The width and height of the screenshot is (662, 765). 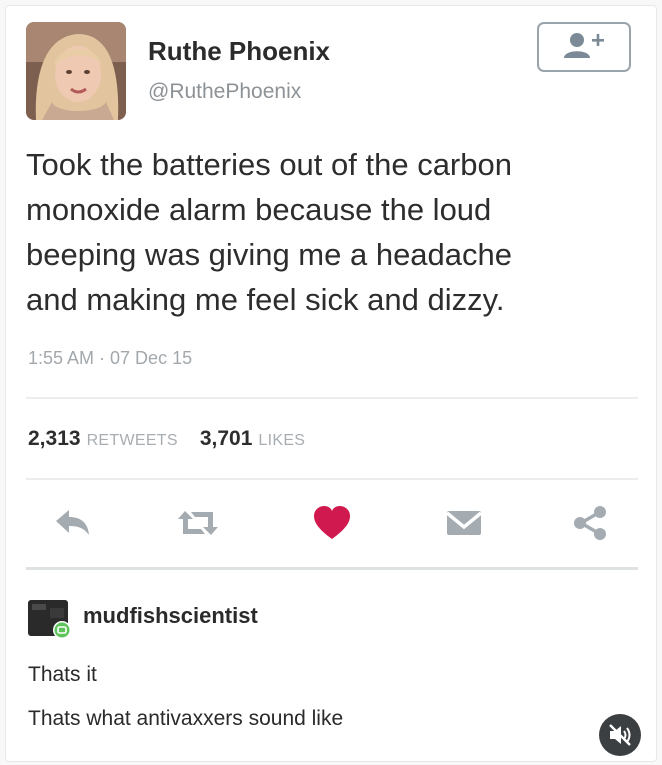 I want to click on tweet-stats: 2,313 RETWEETS 3,701 LIKES, so click(x=177, y=439).